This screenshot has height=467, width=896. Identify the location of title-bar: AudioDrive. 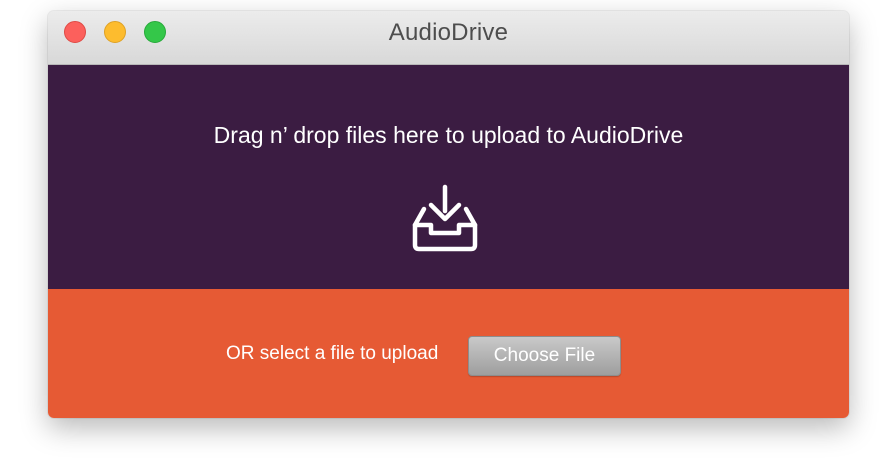
(448, 38).